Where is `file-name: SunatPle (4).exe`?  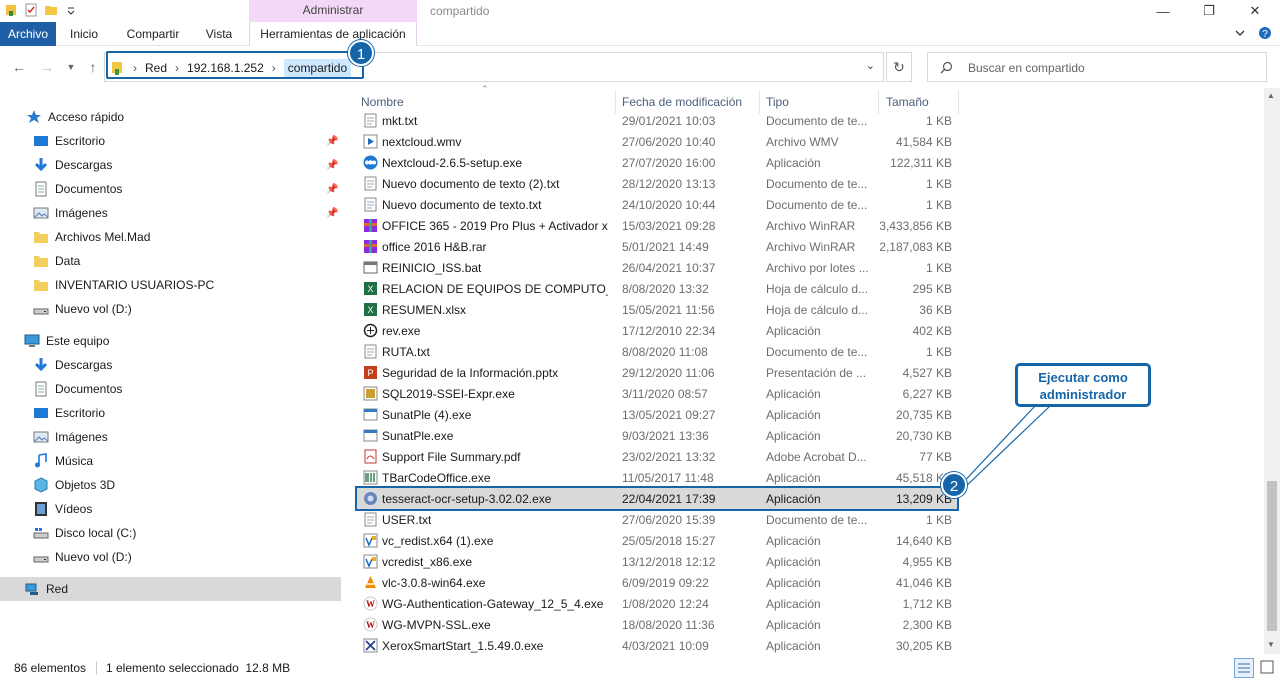 file-name: SunatPle (4).exe is located at coordinates (427, 414).